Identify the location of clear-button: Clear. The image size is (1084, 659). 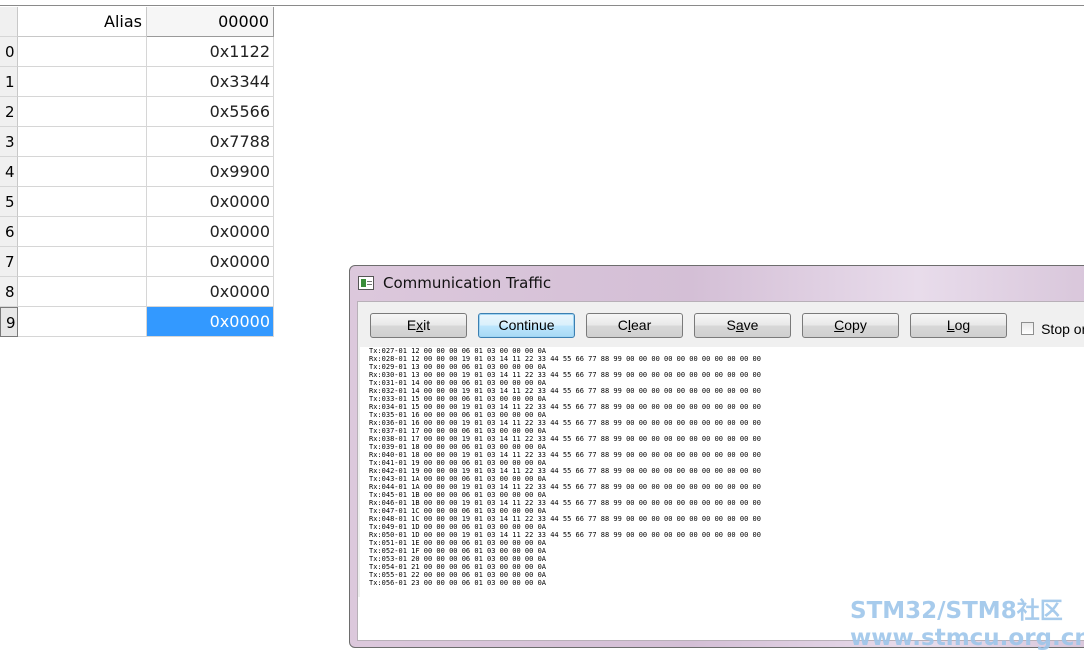
(634, 325).